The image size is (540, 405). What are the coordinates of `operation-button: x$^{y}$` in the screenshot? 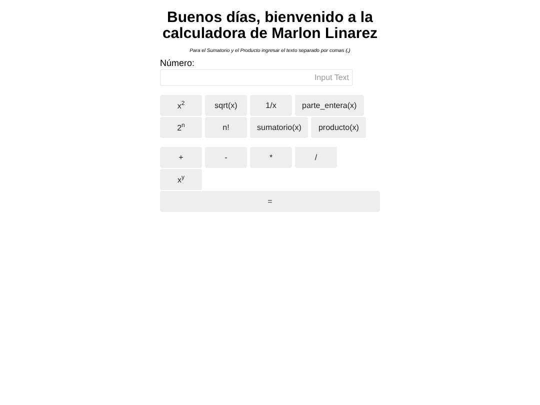 It's located at (181, 179).